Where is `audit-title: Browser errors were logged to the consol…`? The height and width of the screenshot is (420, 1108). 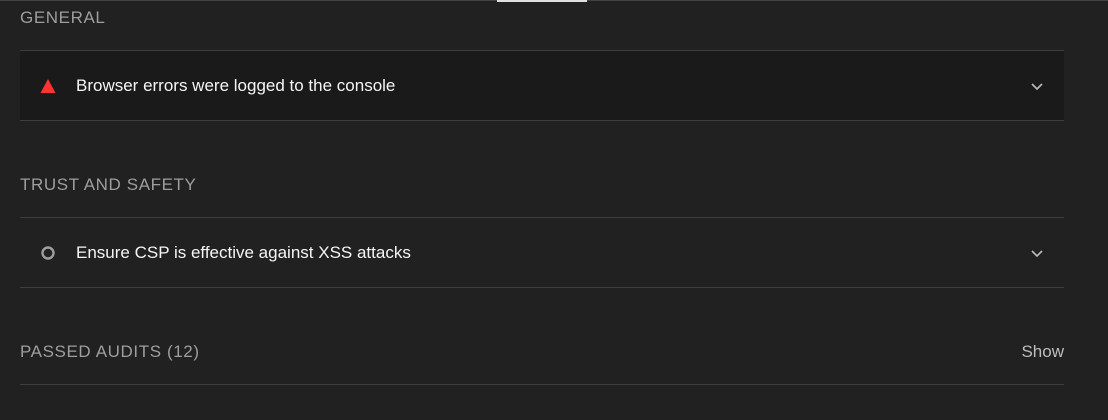 audit-title: Browser errors were logged to the consol… is located at coordinates (236, 85).